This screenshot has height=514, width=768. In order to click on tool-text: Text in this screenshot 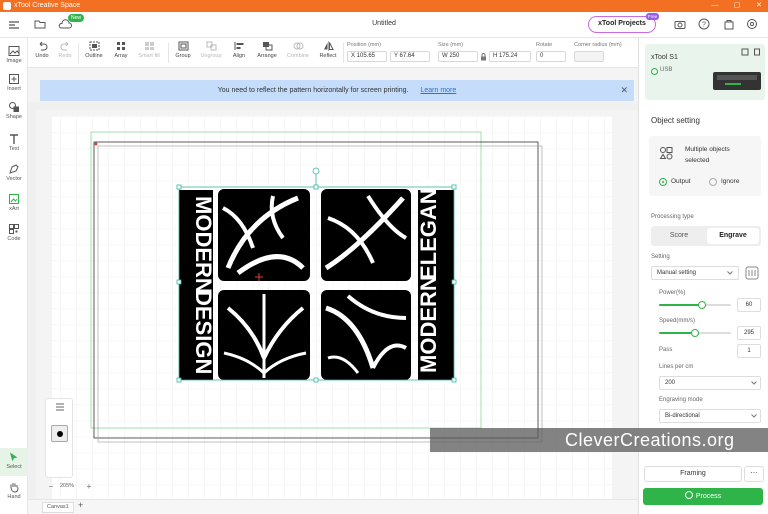, I will do `click(14, 144)`.